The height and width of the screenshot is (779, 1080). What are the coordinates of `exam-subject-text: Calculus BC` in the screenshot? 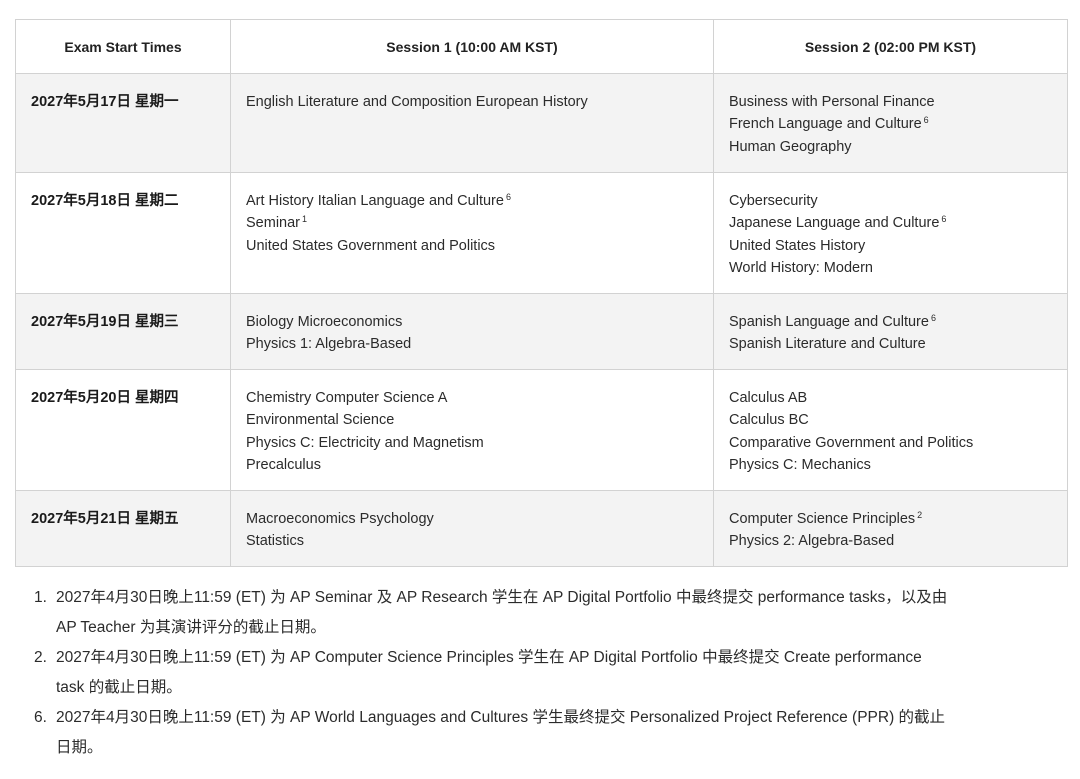 It's located at (769, 420).